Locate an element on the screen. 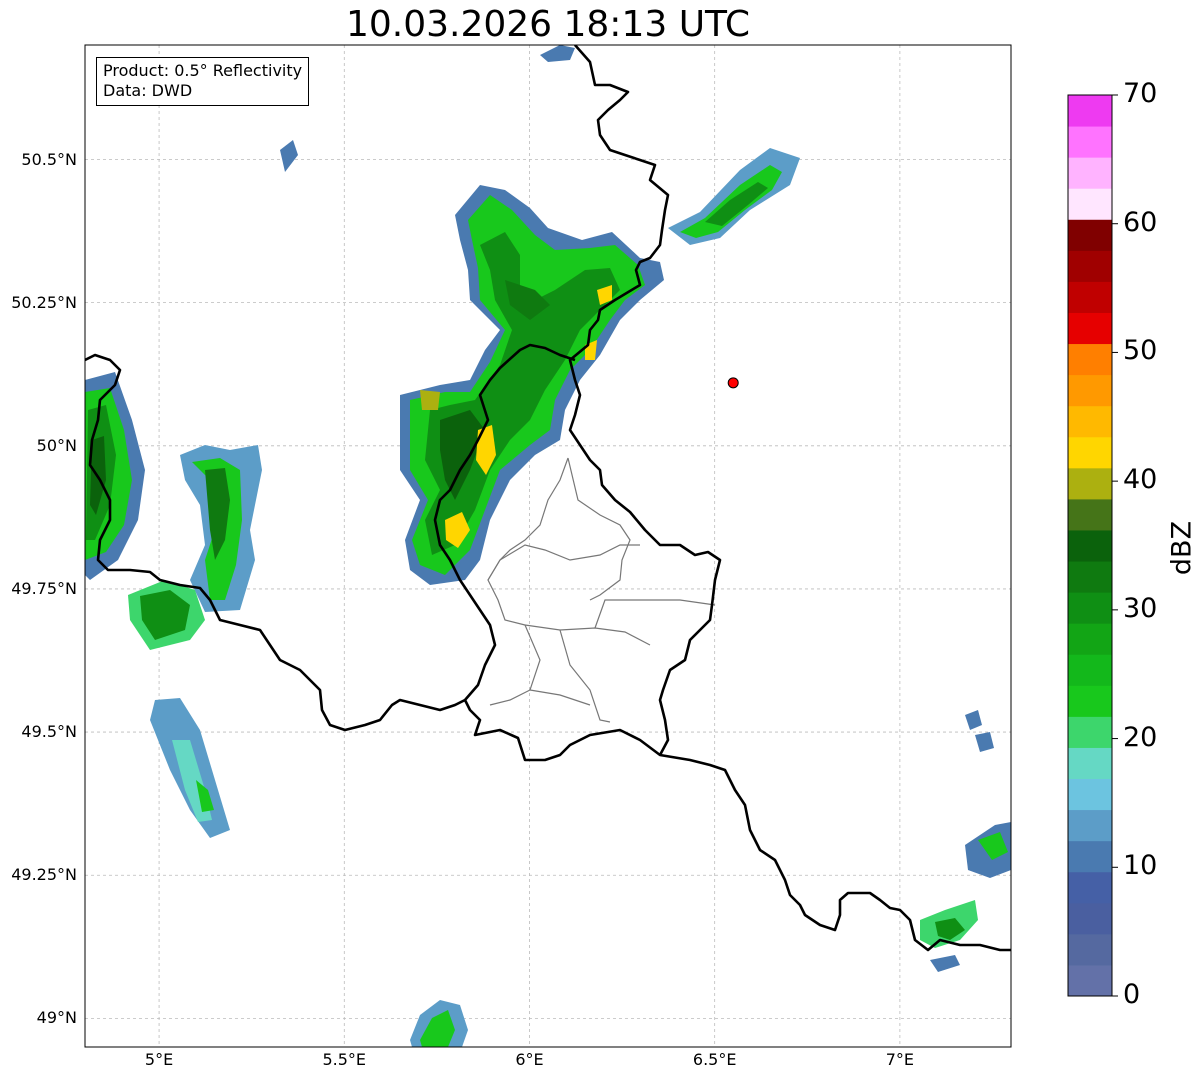 The height and width of the screenshot is (1081, 1202). colorbar-tick-label: 60 is located at coordinates (1140, 222).